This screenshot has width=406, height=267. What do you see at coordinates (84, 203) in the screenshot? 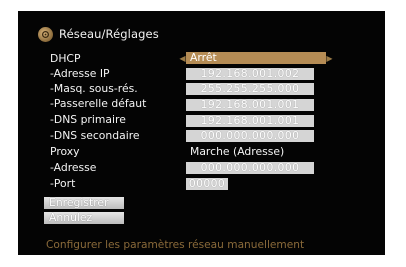
I see `save-button: Enregistrer` at bounding box center [84, 203].